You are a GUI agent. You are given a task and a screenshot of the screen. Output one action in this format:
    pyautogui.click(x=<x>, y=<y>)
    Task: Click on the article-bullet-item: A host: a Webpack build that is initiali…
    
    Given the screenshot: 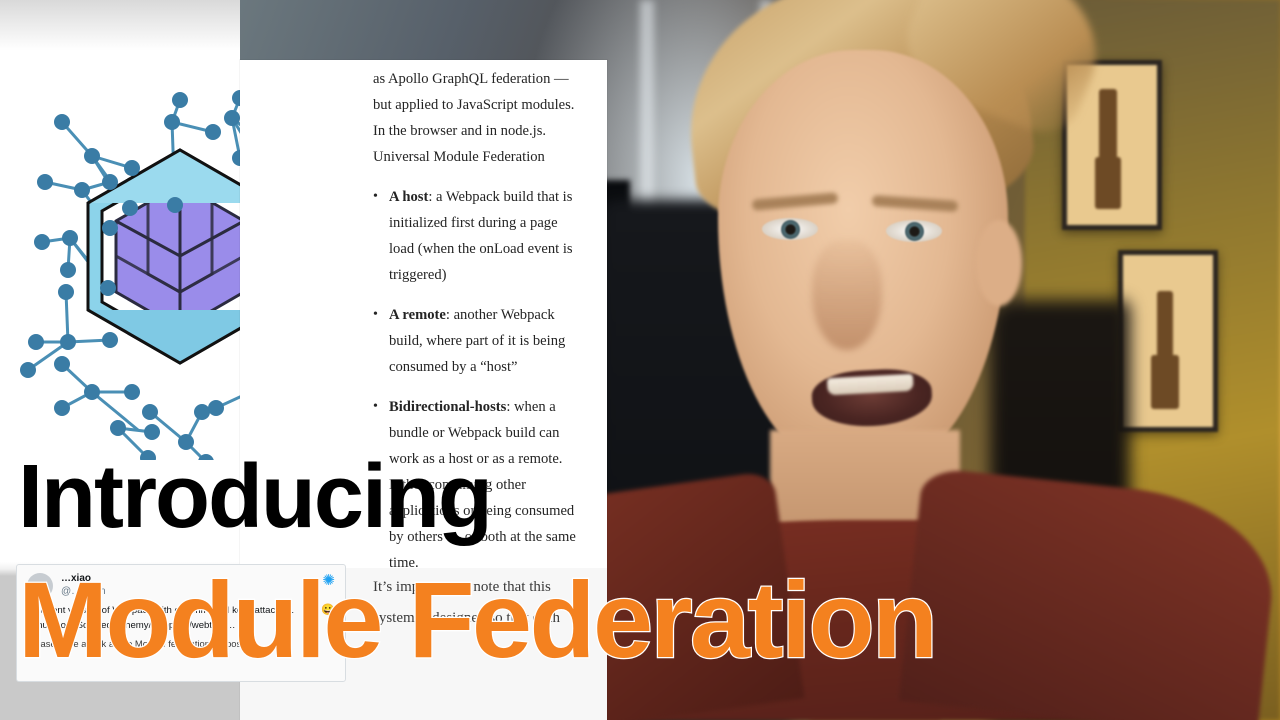 What is the action you would take?
    pyautogui.click(x=477, y=236)
    